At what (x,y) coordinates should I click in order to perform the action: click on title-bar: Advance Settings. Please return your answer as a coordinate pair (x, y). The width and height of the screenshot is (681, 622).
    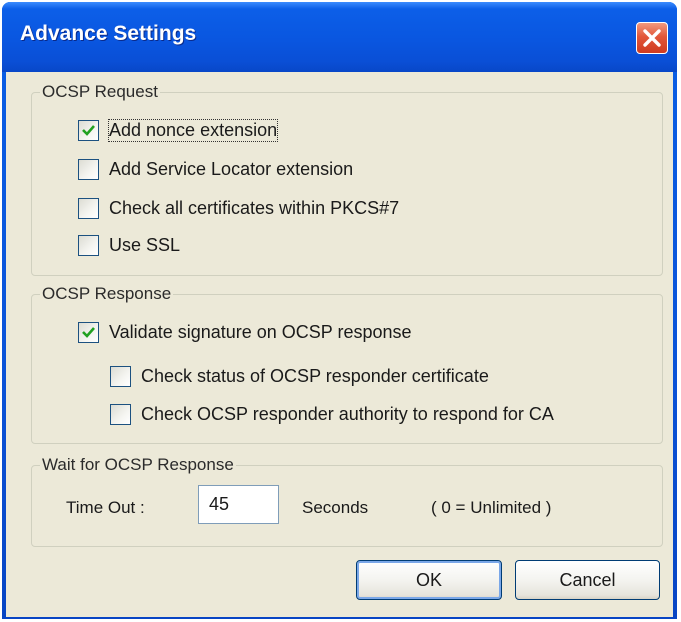
    Looking at the image, I should click on (339, 37).